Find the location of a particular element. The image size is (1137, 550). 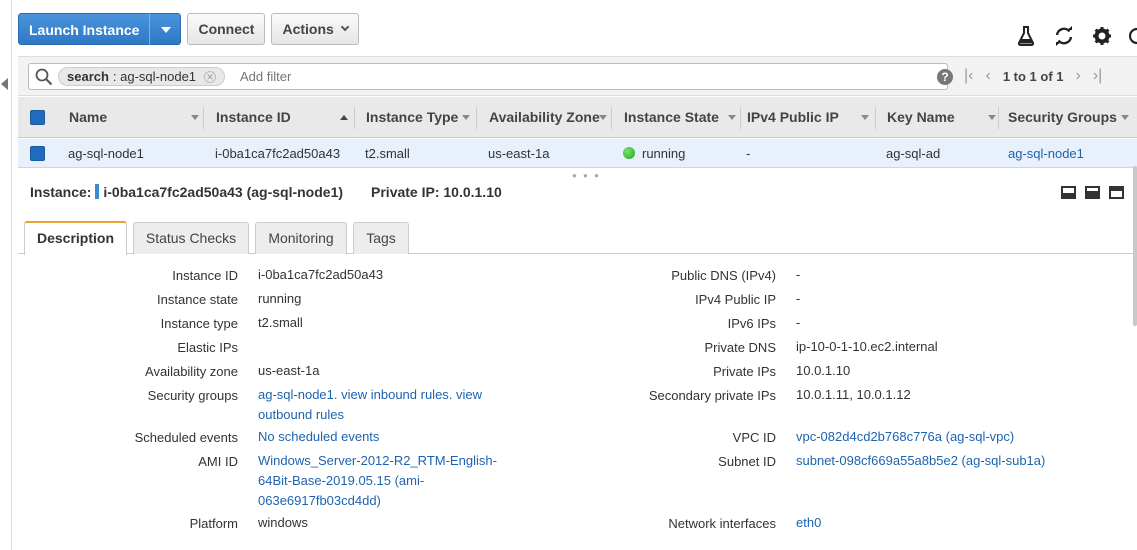

label-elastic-ips: Elastic IPs is located at coordinates (207, 347).